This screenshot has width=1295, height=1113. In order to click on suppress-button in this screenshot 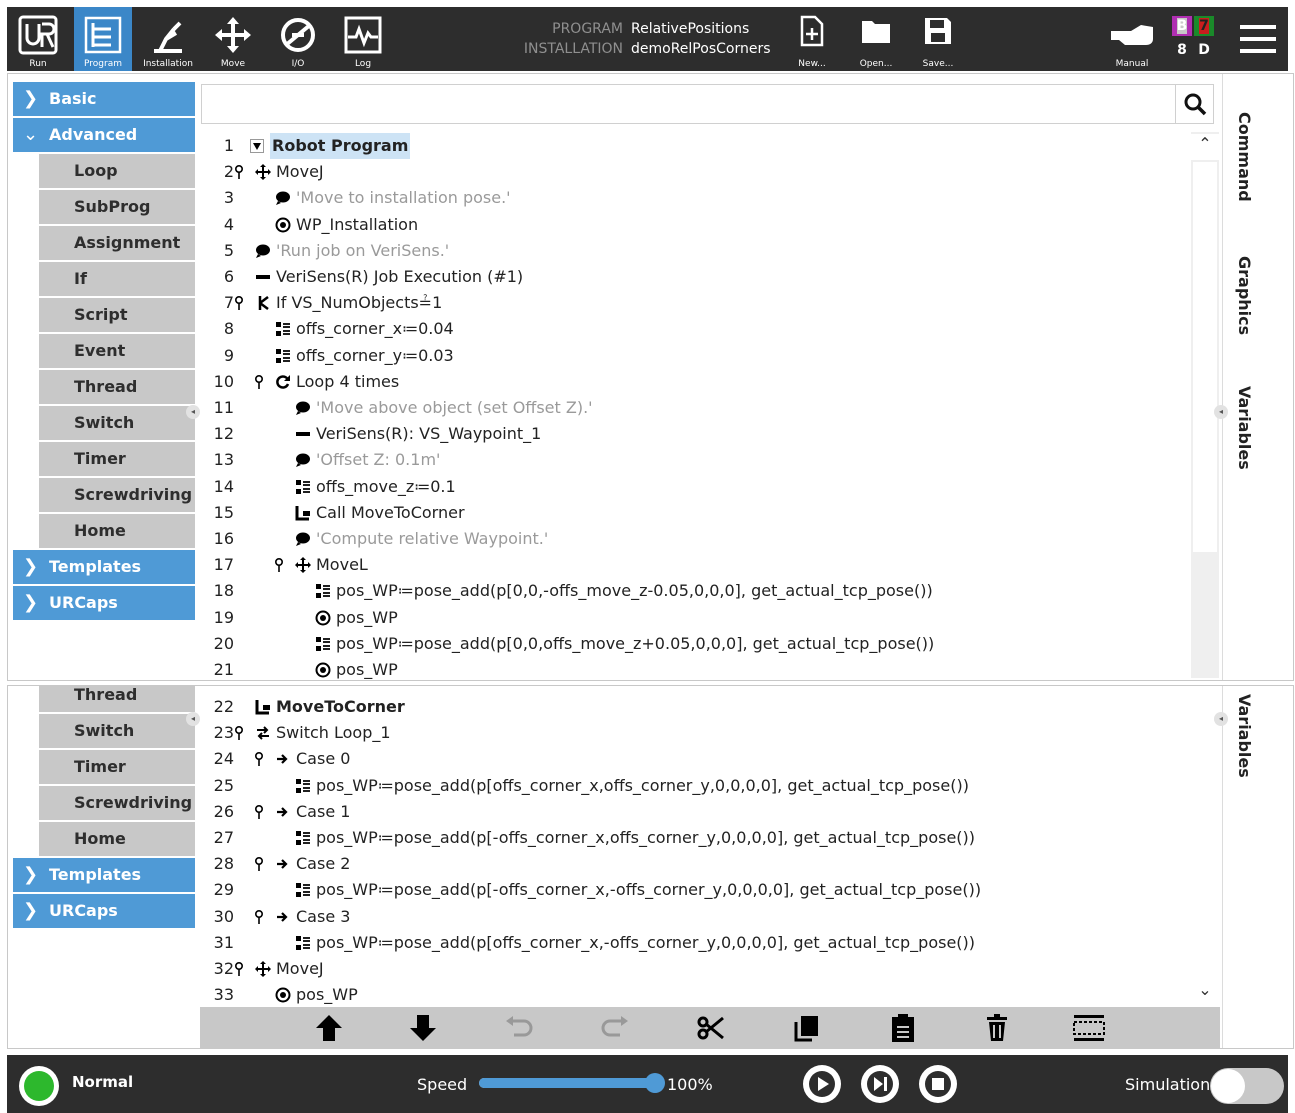, I will do `click(1089, 1028)`.